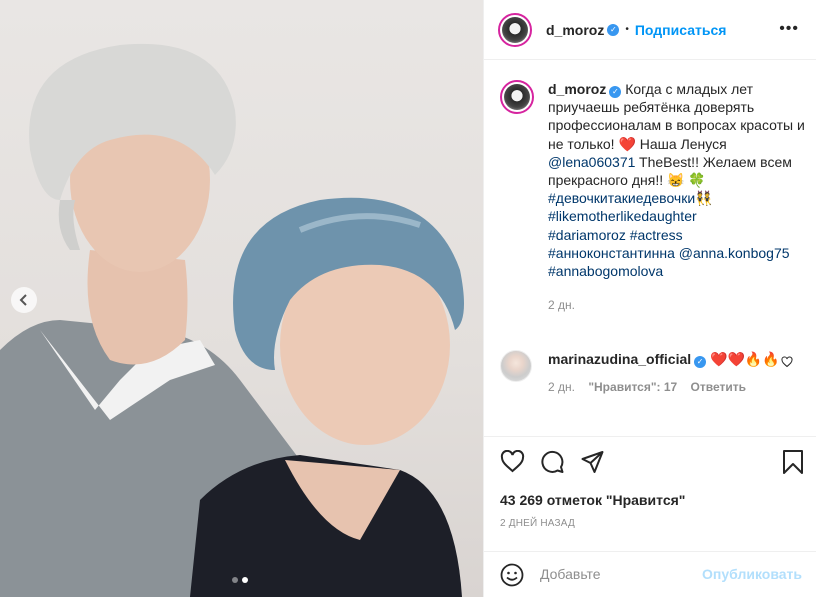 This screenshot has height=597, width=816. Describe the element at coordinates (676, 305) in the screenshot. I see `caption-age: 2 дн.` at that location.